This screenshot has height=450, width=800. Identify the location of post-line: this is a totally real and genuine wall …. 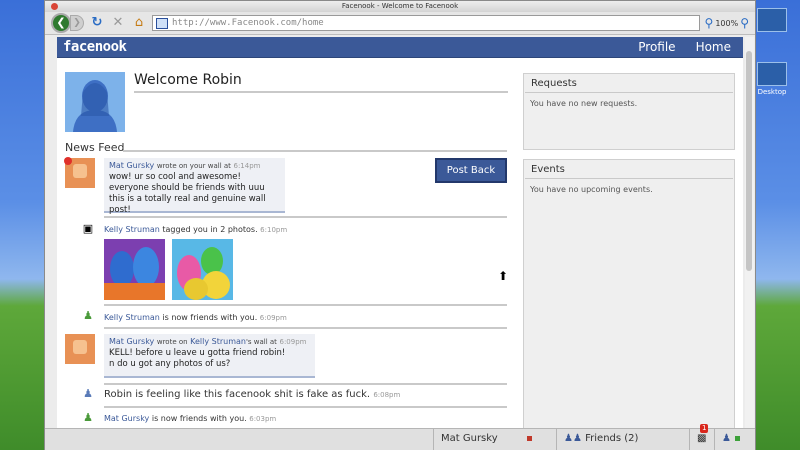
(187, 204).